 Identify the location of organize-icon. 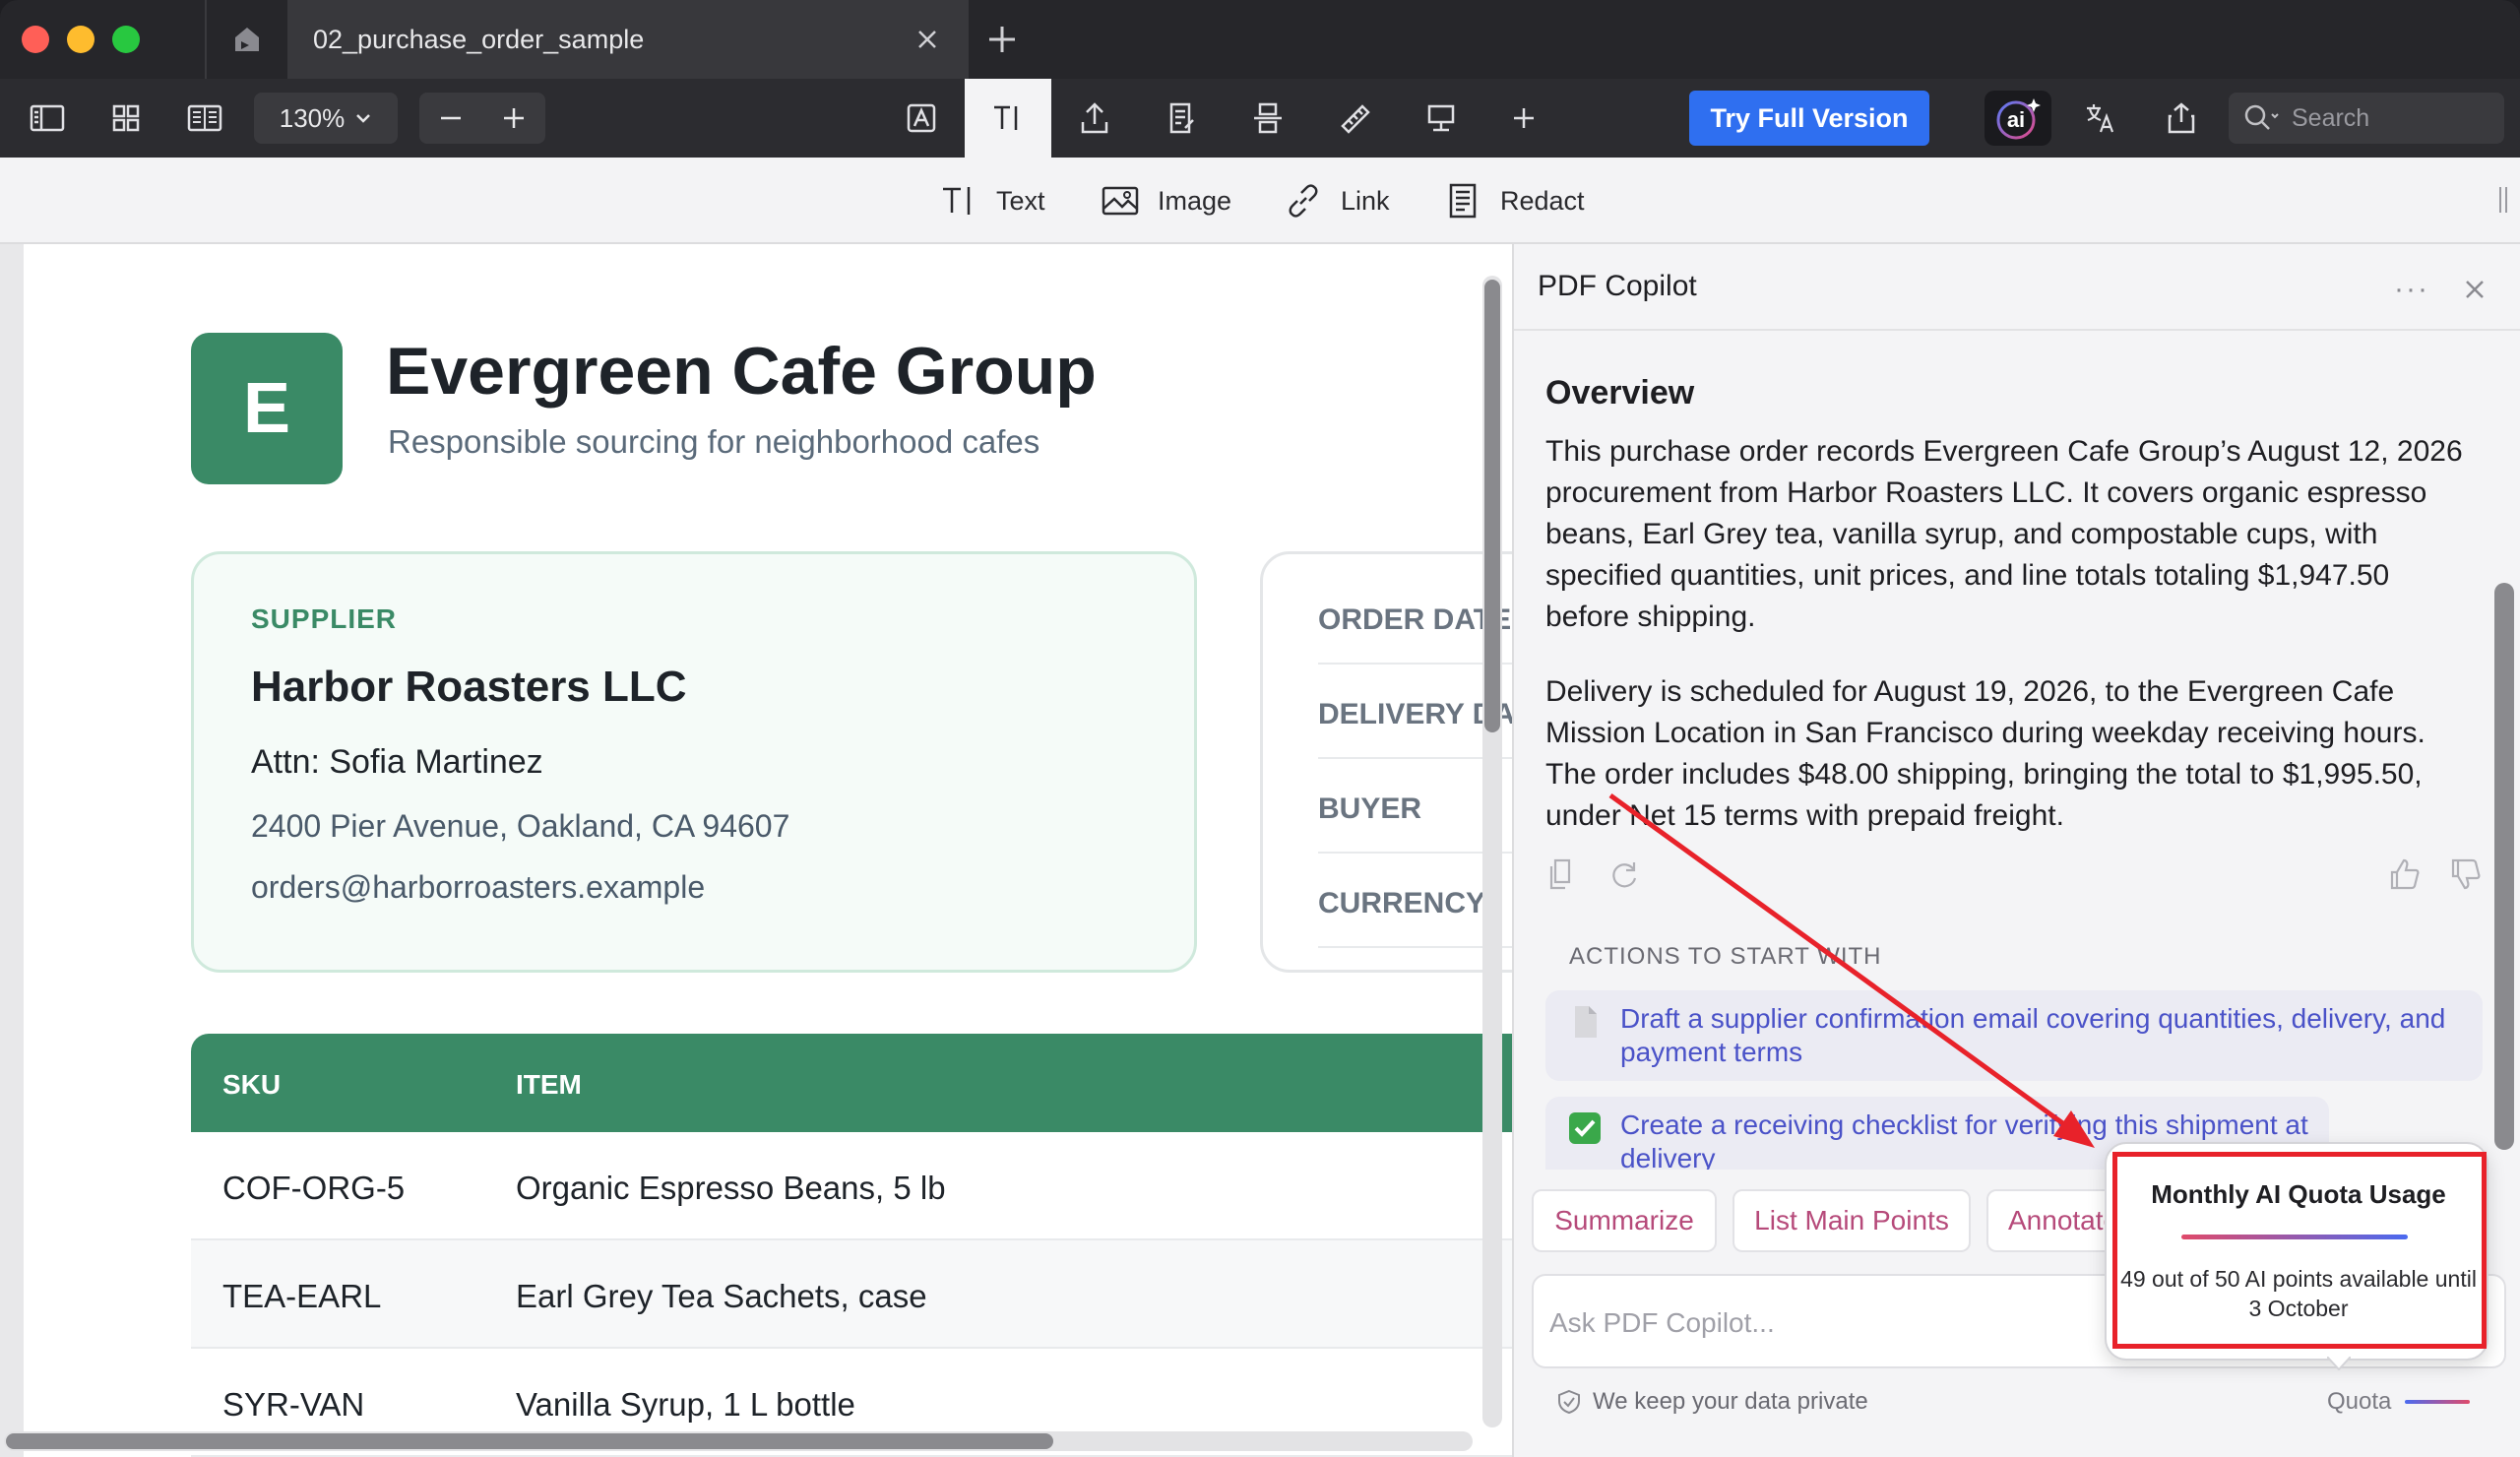
(1268, 118).